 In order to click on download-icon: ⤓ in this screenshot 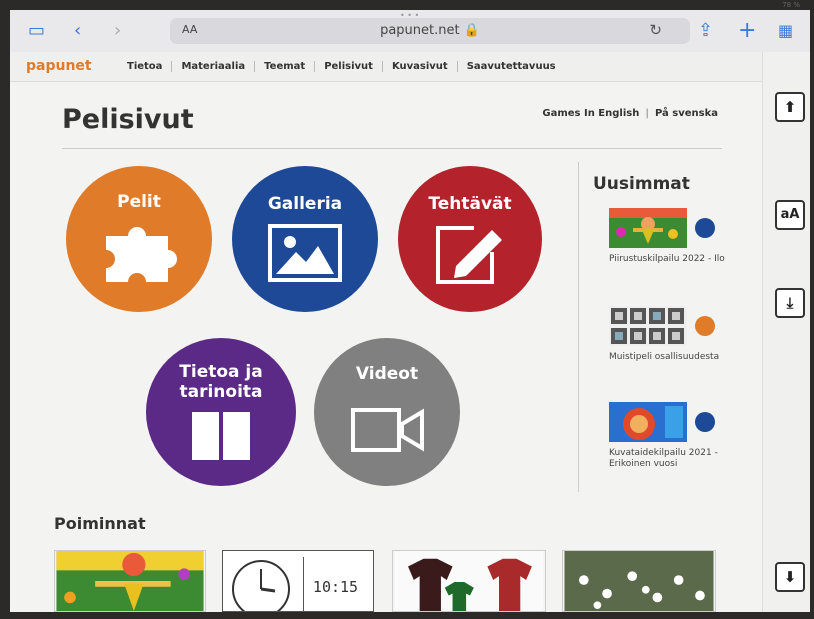, I will do `click(790, 303)`.